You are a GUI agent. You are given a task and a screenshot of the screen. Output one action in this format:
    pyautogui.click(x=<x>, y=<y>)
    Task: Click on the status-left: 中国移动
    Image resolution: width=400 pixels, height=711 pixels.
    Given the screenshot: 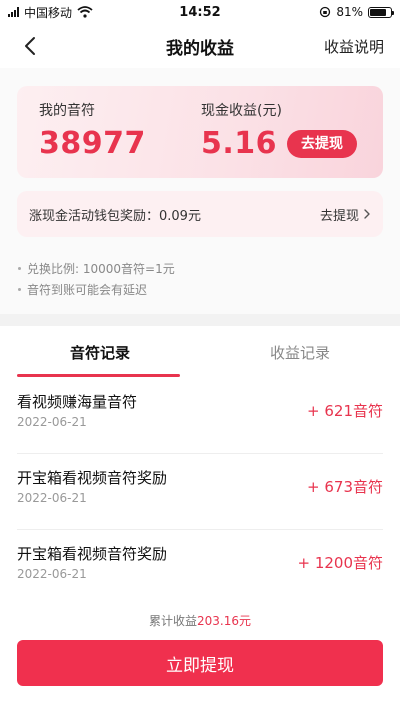 What is the action you would take?
    pyautogui.click(x=50, y=12)
    